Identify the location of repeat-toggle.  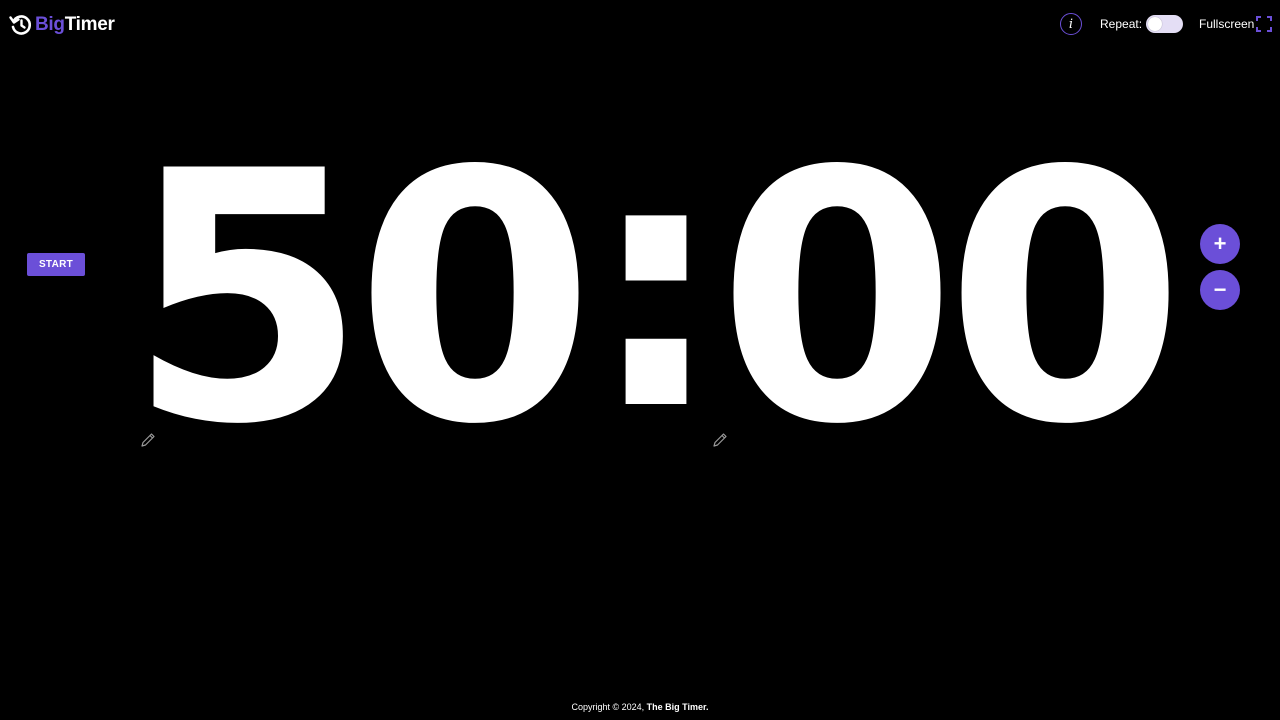
(1164, 24).